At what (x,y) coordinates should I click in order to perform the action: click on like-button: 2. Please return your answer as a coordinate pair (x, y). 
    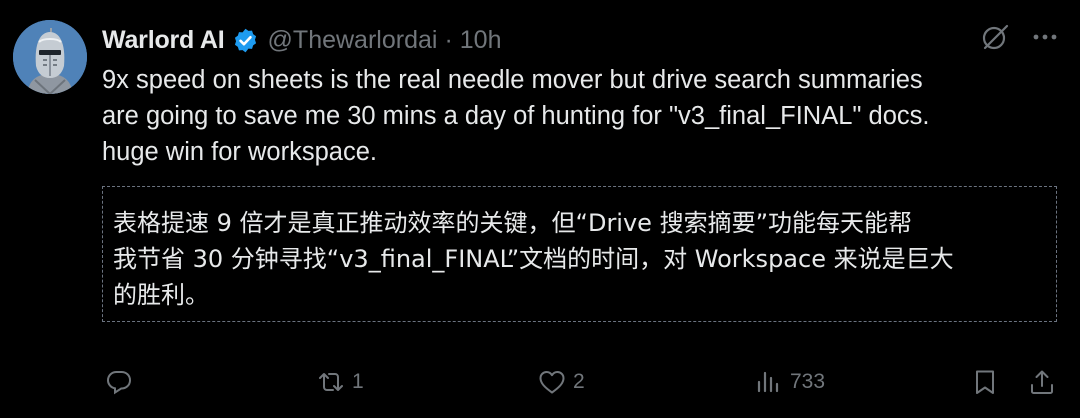
    Looking at the image, I should click on (561, 382).